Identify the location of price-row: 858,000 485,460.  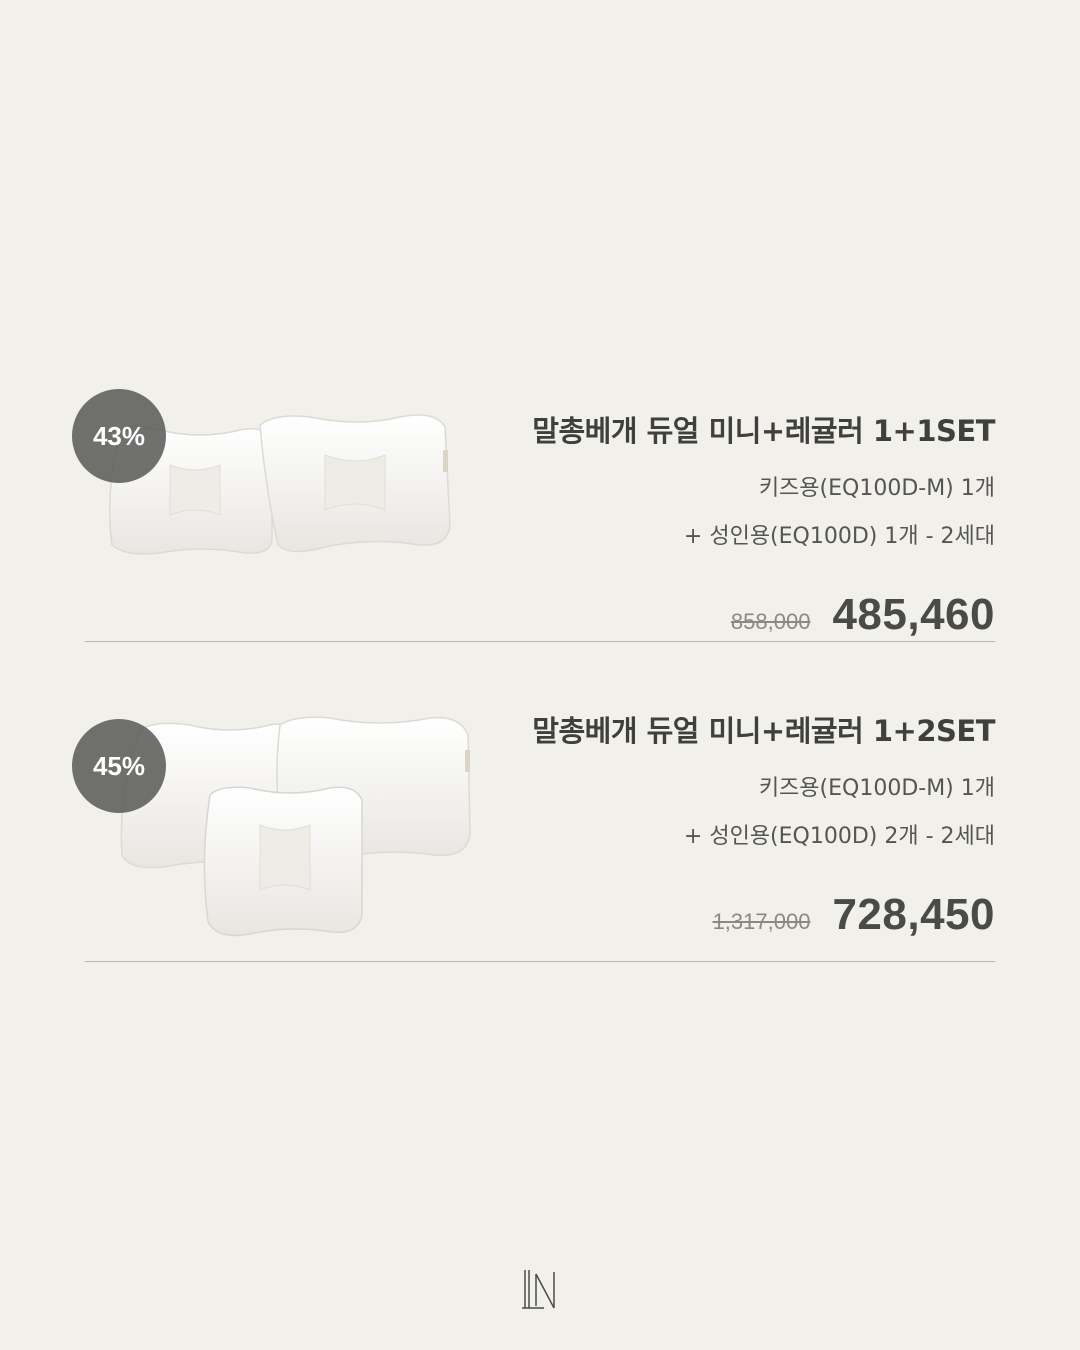
(763, 615).